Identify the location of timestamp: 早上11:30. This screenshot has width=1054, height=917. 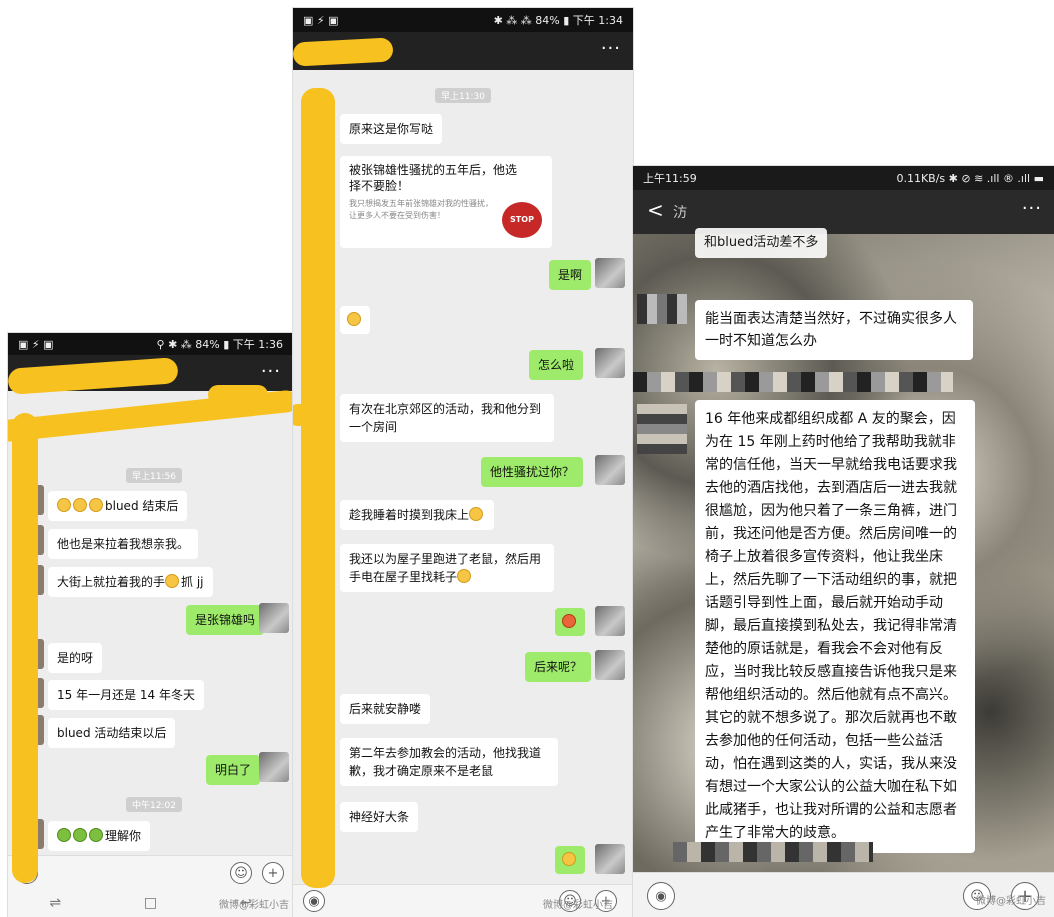
(463, 95).